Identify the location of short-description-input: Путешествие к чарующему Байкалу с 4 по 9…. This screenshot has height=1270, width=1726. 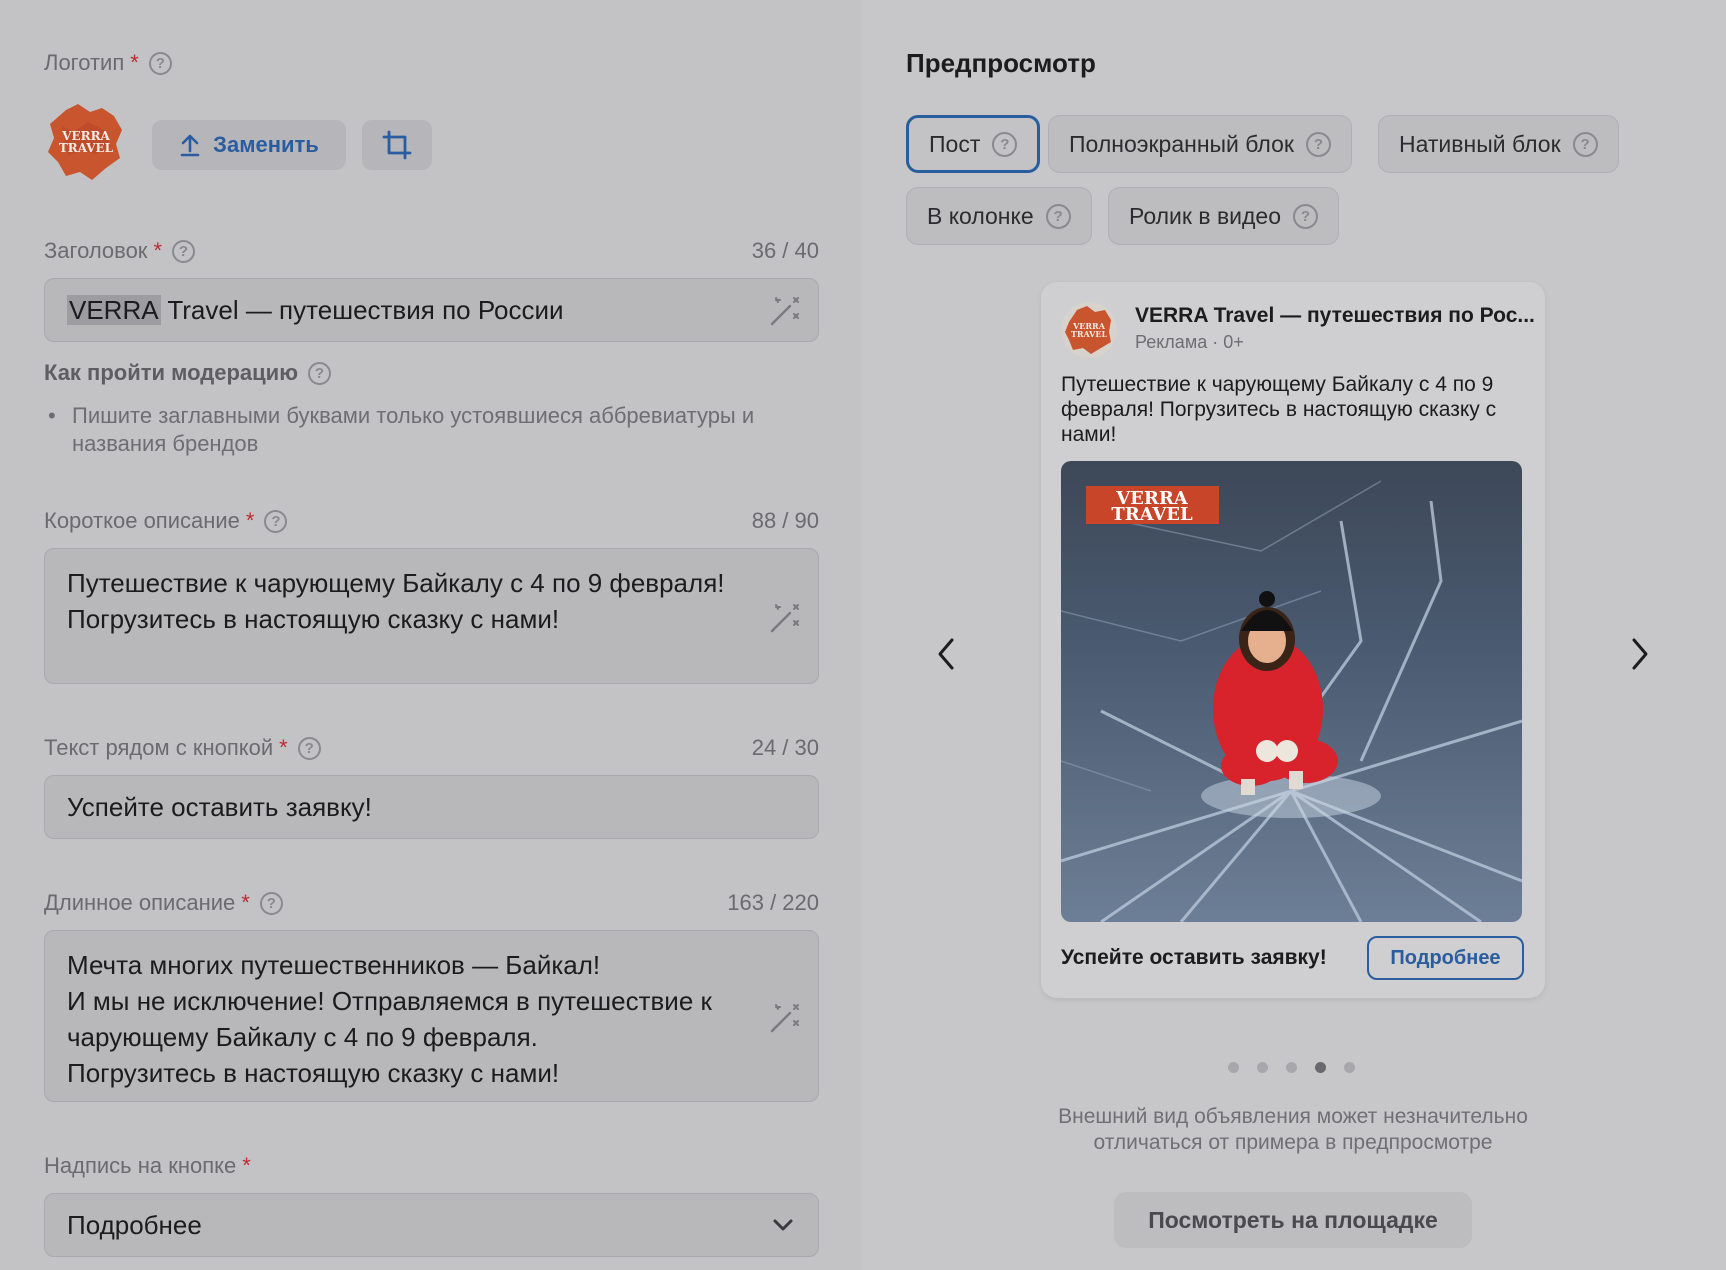
(431, 616).